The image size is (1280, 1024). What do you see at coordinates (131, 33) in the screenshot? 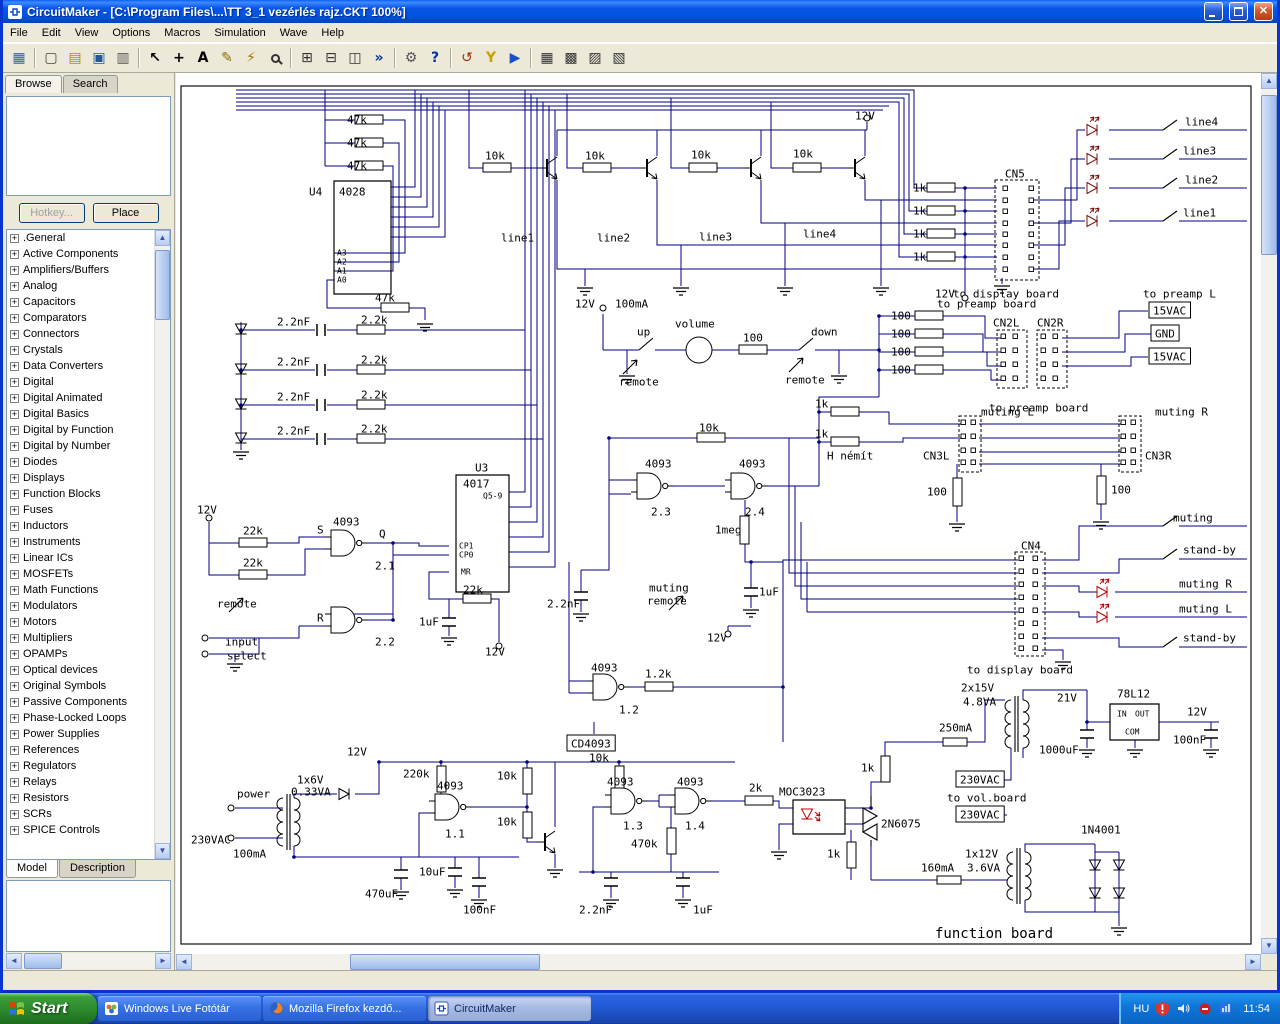
I see `menu-options: Options` at bounding box center [131, 33].